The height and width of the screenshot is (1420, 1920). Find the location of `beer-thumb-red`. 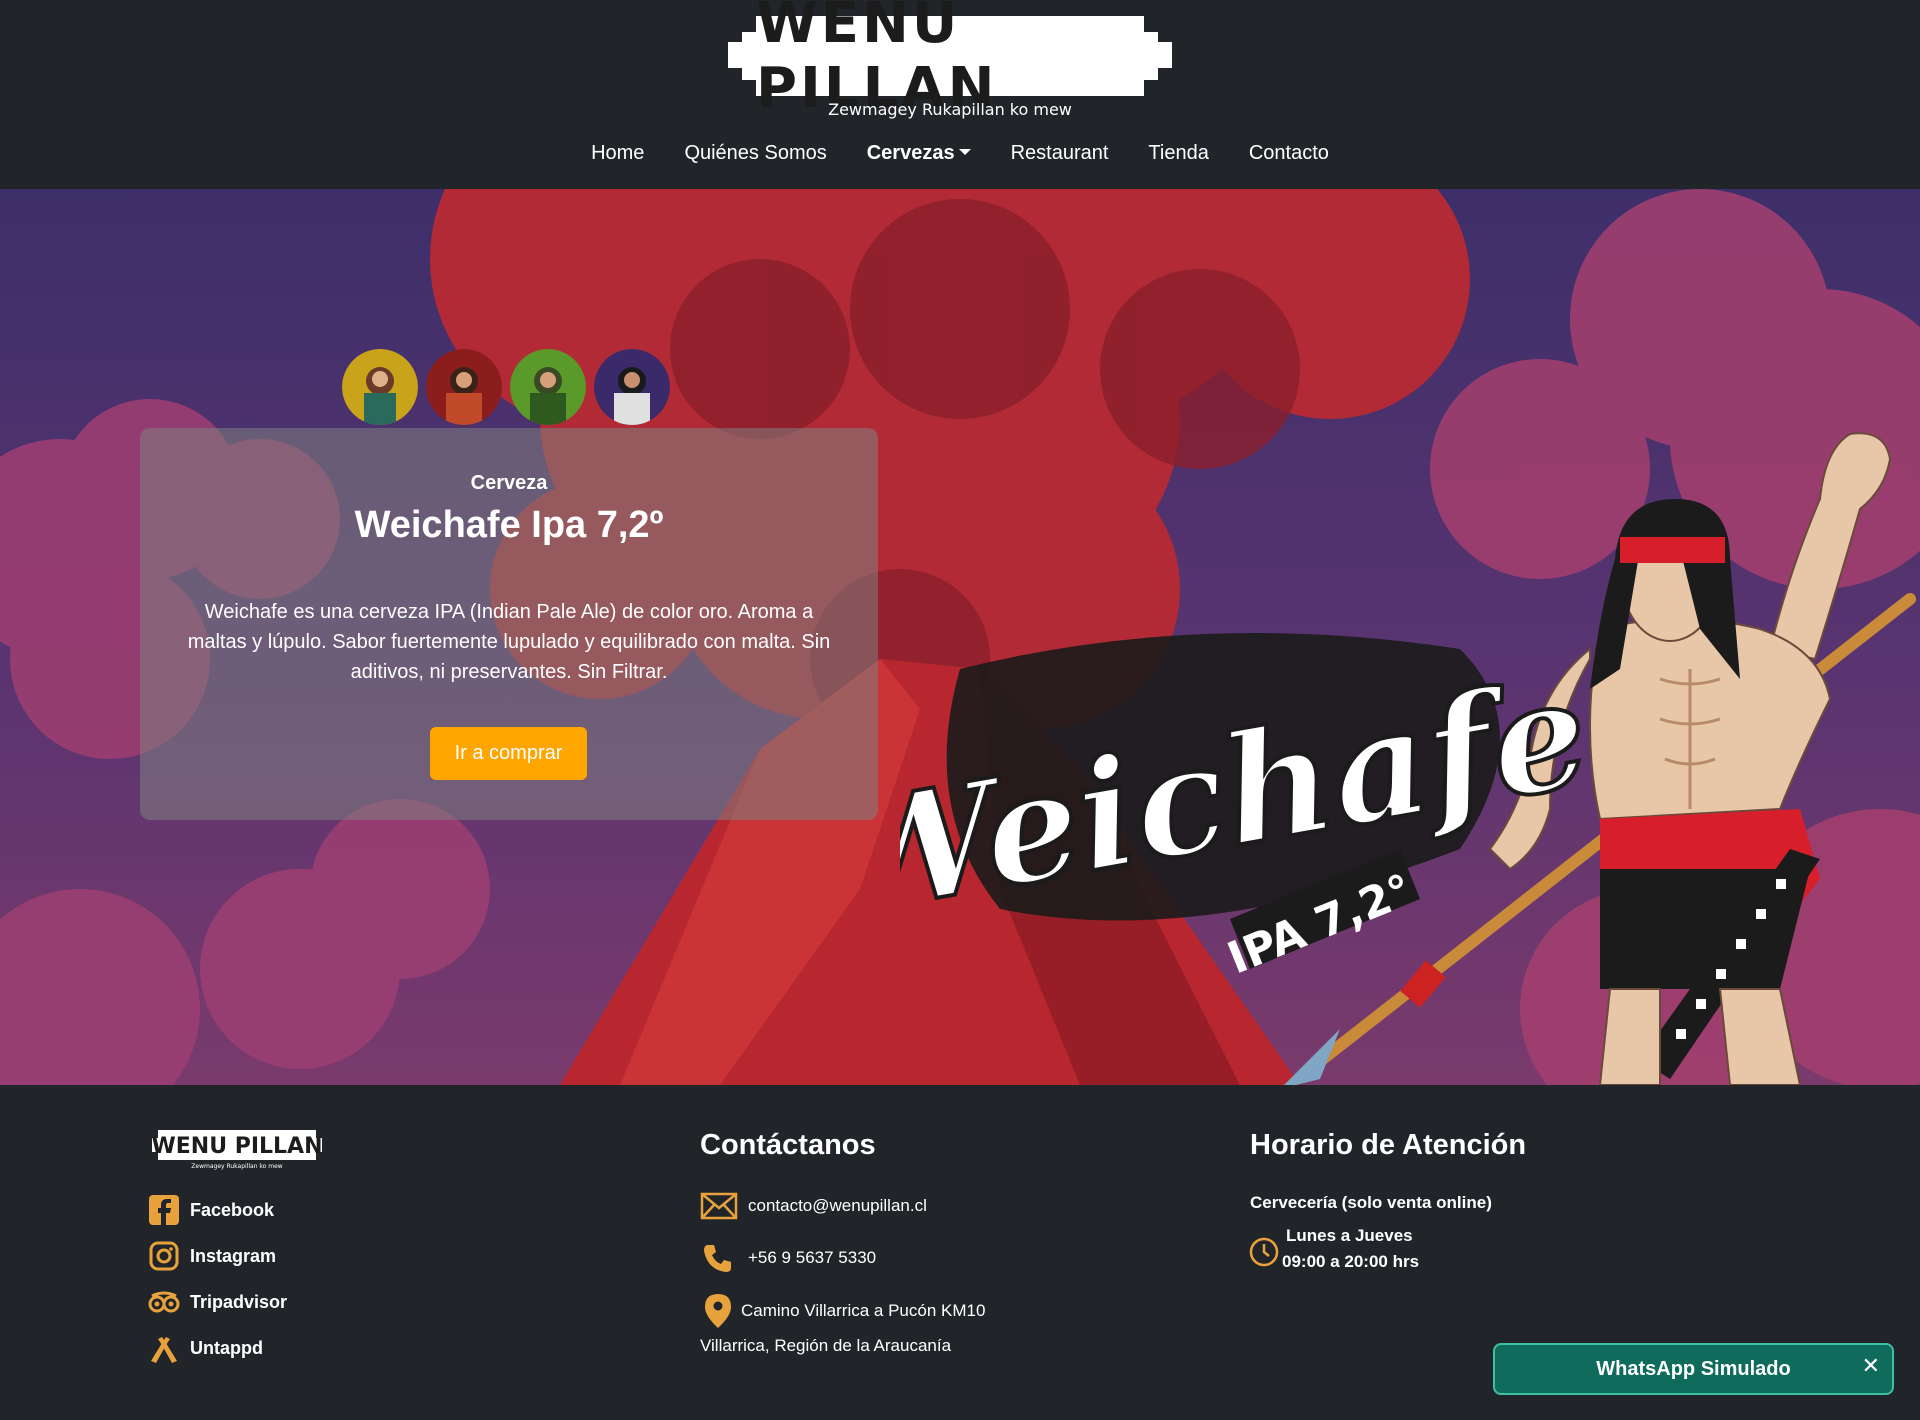

beer-thumb-red is located at coordinates (464, 387).